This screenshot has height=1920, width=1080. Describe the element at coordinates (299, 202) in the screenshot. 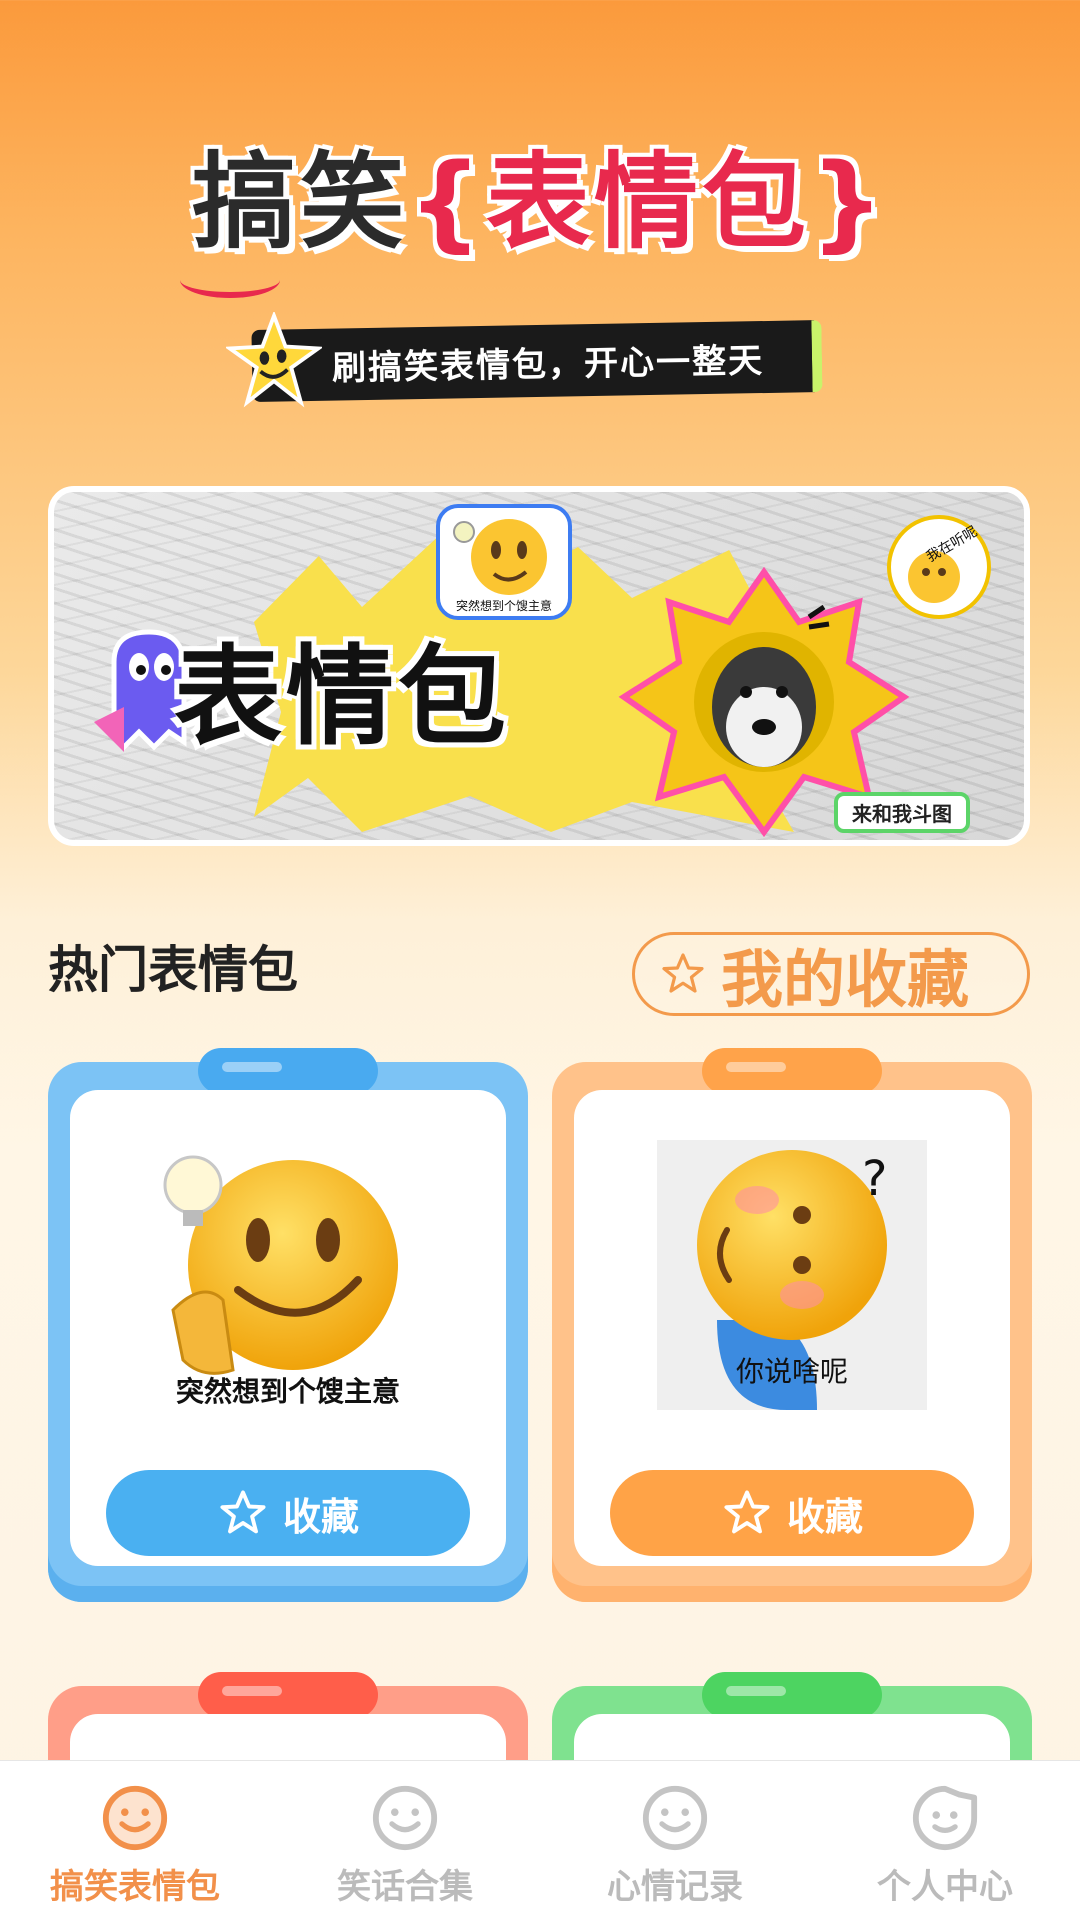

I see `title-part-1: 搞笑` at that location.